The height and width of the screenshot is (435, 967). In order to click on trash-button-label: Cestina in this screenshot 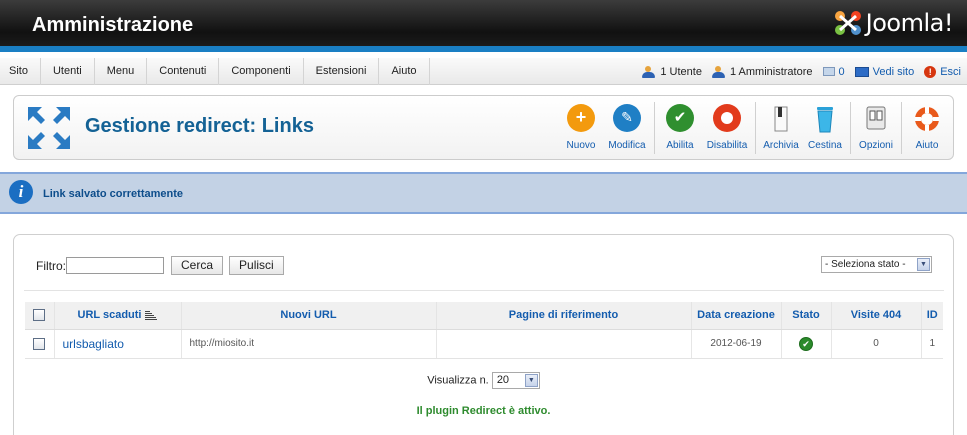, I will do `click(825, 145)`.